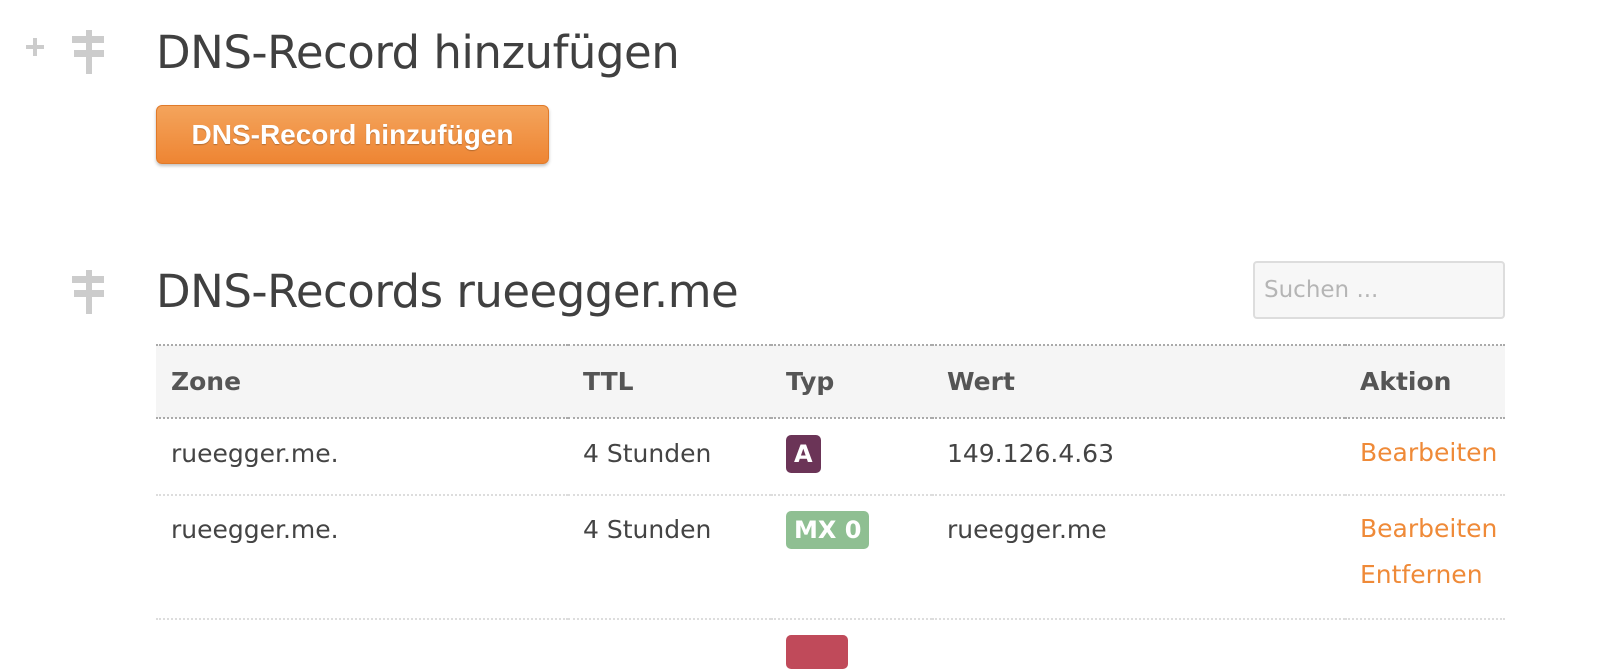 The width and height of the screenshot is (1612, 669). What do you see at coordinates (418, 52) in the screenshot?
I see `add-record-title: DNS-Record hinzufügen` at bounding box center [418, 52].